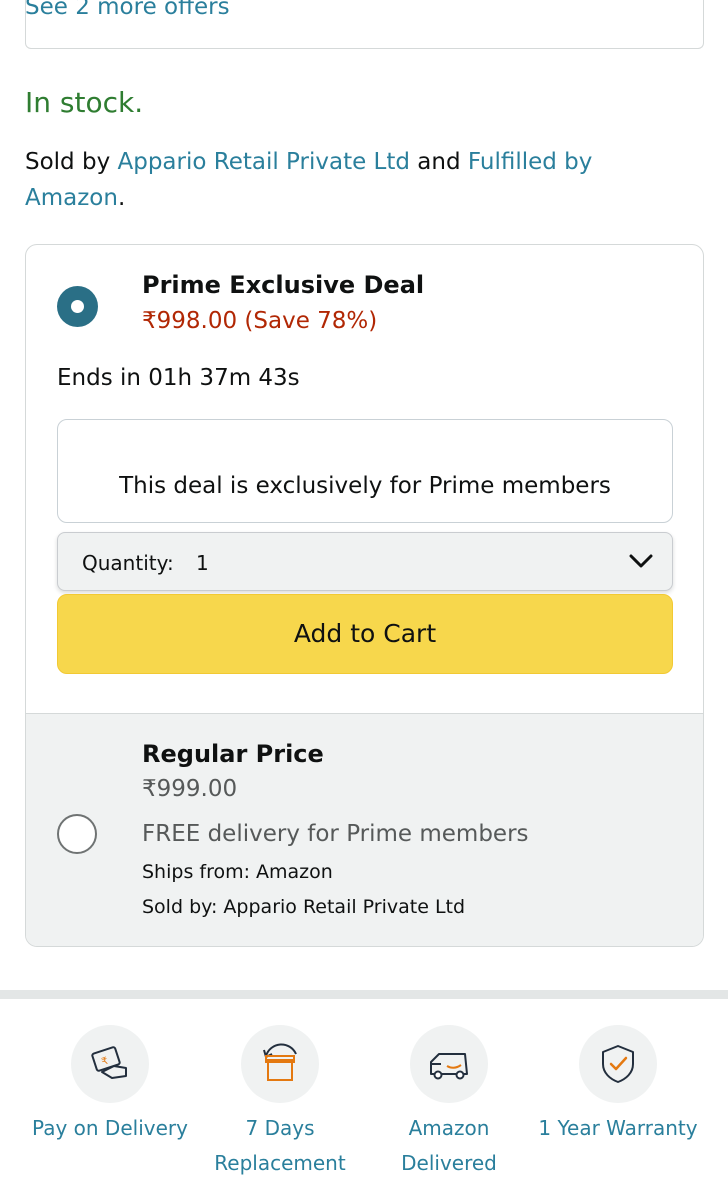 The height and width of the screenshot is (1200, 728). I want to click on feature-warranty: 1 Year Warranty, so click(618, 1085).